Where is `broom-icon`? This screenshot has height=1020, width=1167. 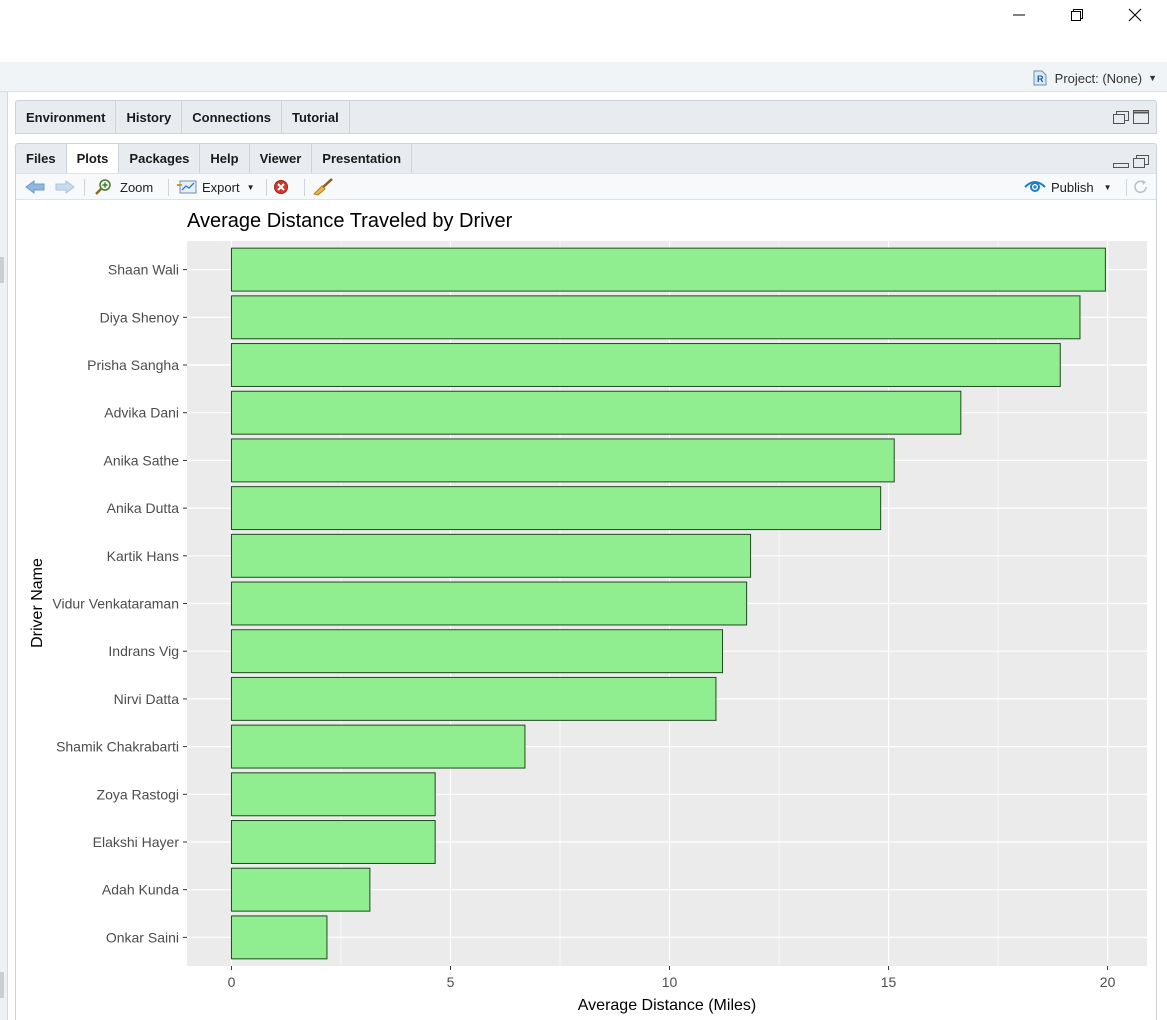
broom-icon is located at coordinates (323, 187).